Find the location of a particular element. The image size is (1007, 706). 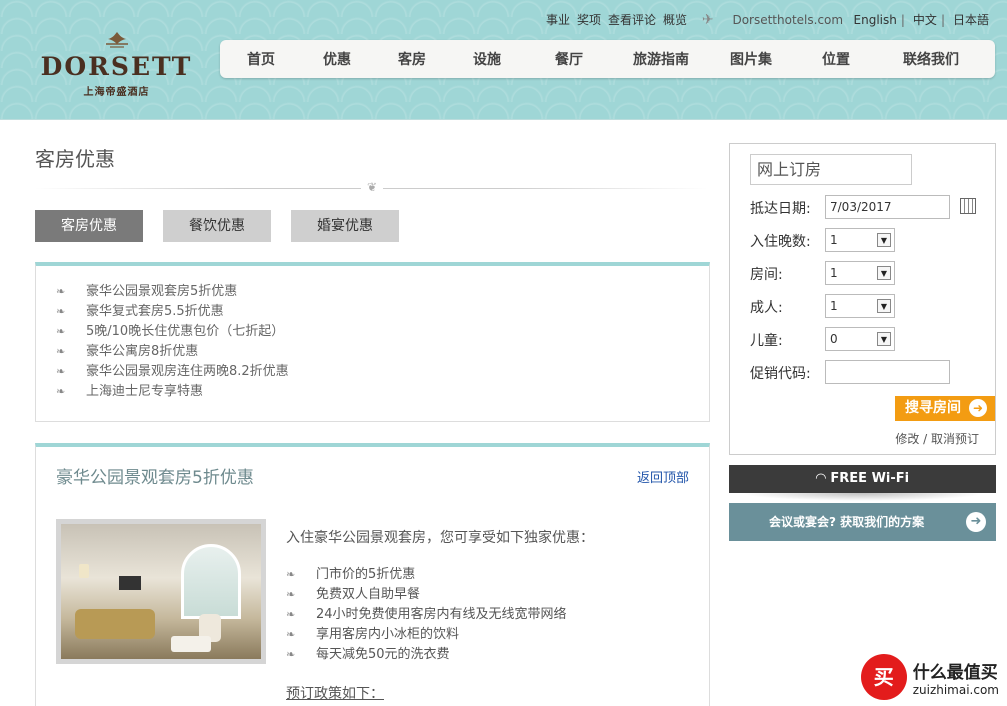

modify-cancel-link: 修改 / 取消预订 is located at coordinates (937, 438).